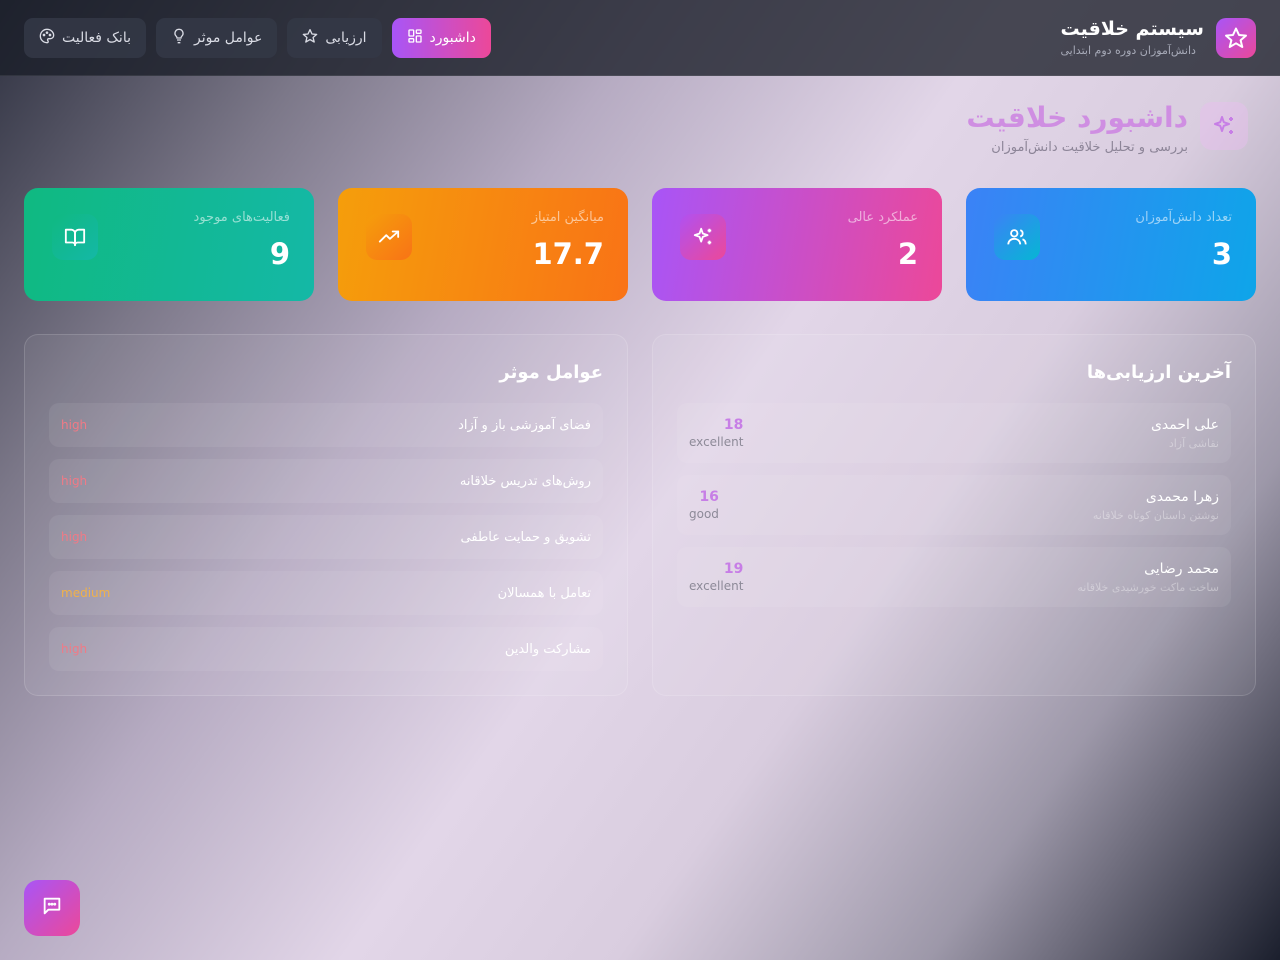  Describe the element at coordinates (326, 649) in the screenshot. I see `factor-item: مشارکت والدین high` at that location.